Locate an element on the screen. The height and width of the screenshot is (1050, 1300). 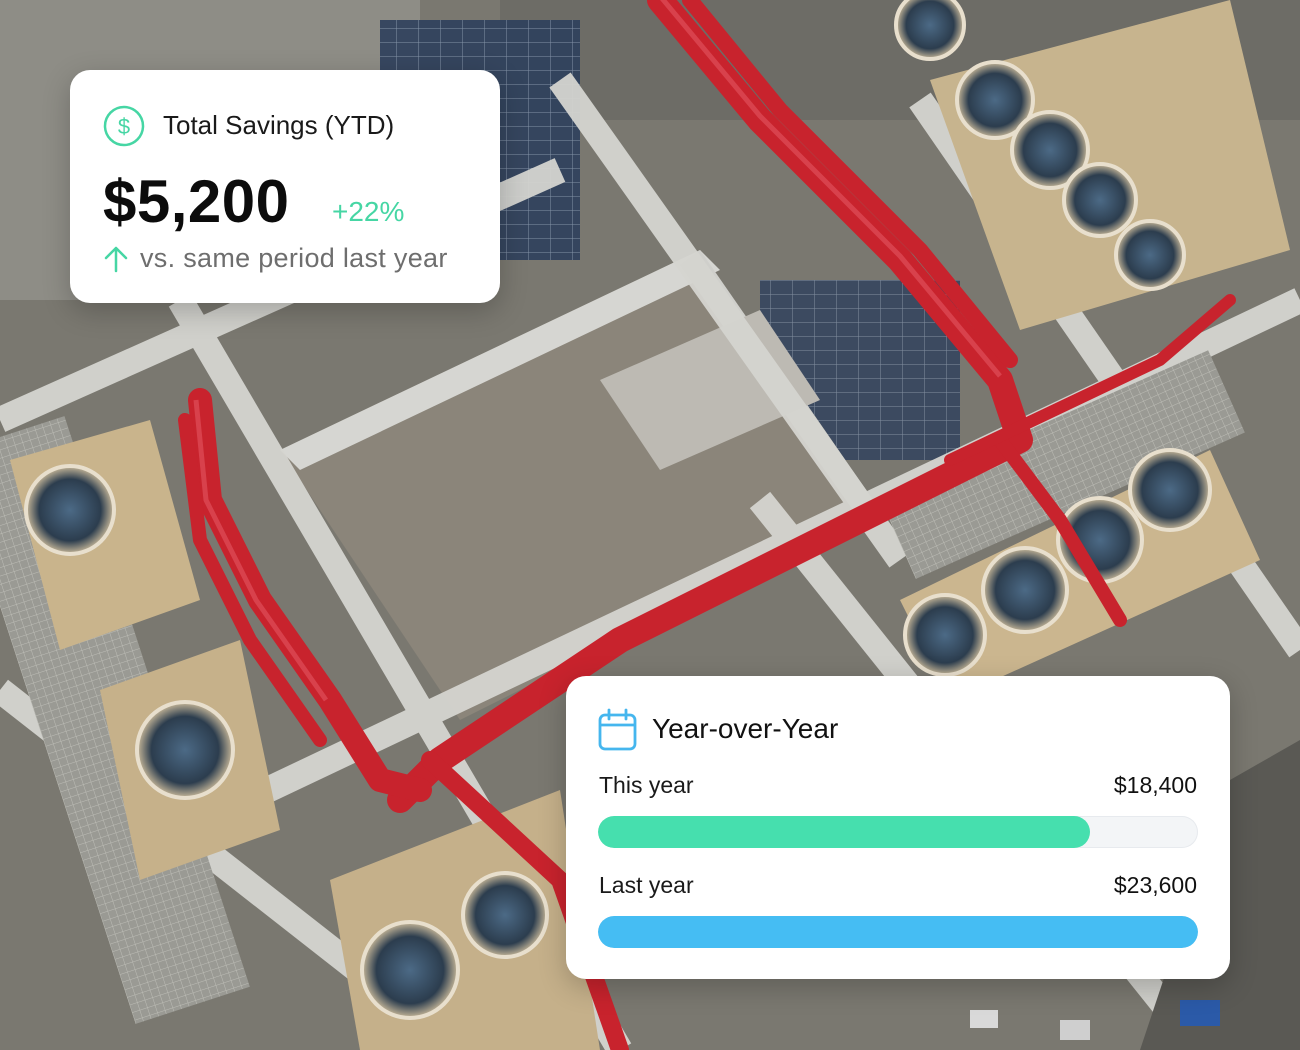
this-year-bar-fill is located at coordinates (844, 832).